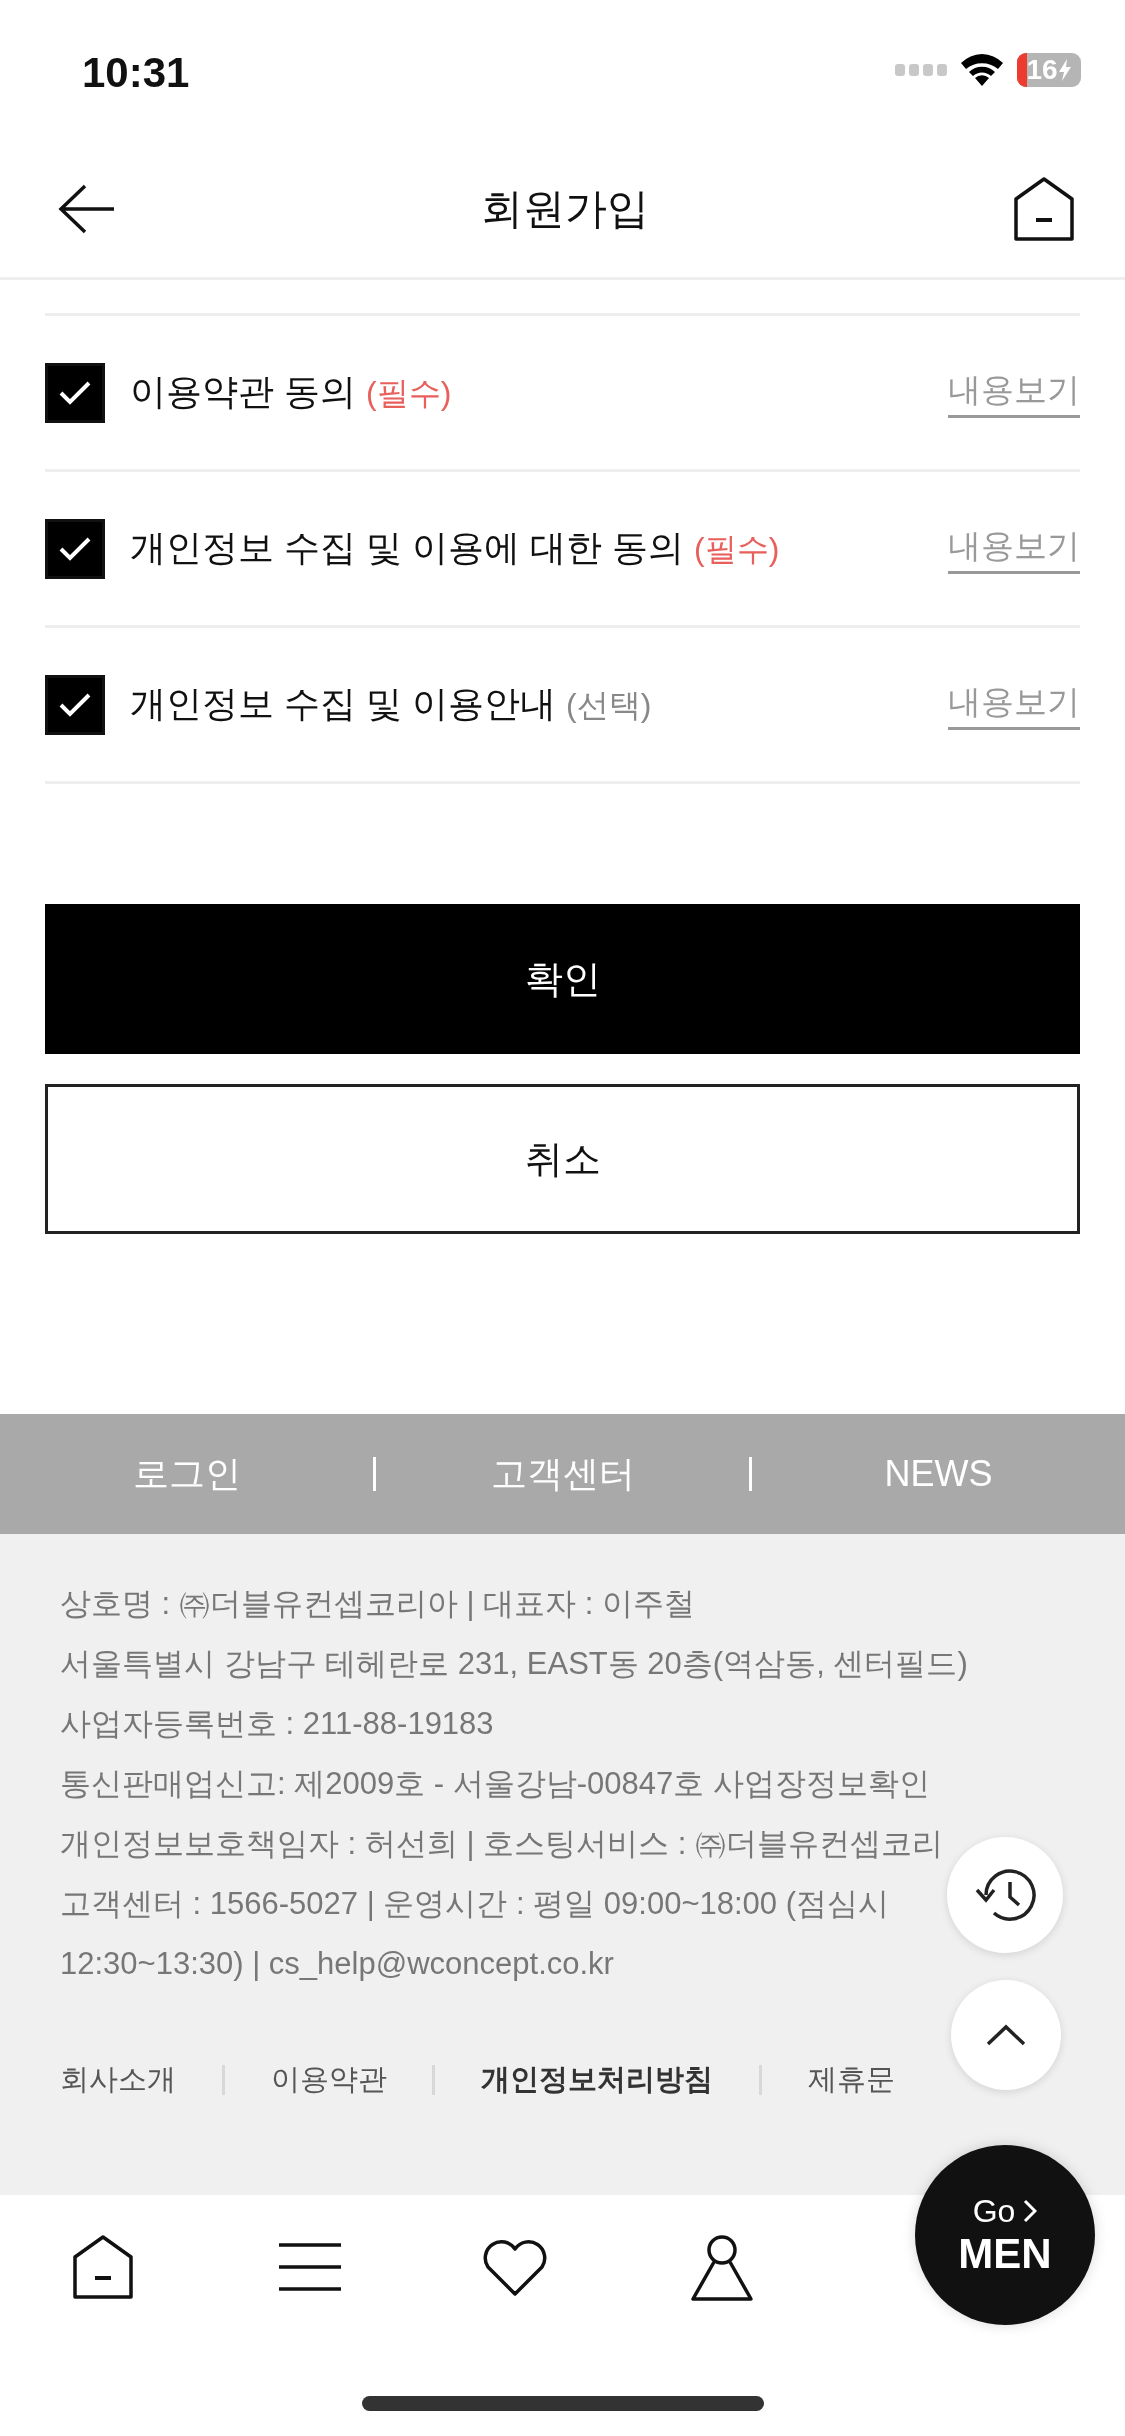 The width and height of the screenshot is (1125, 2436). I want to click on chevron-right-icon, so click(1030, 2211).